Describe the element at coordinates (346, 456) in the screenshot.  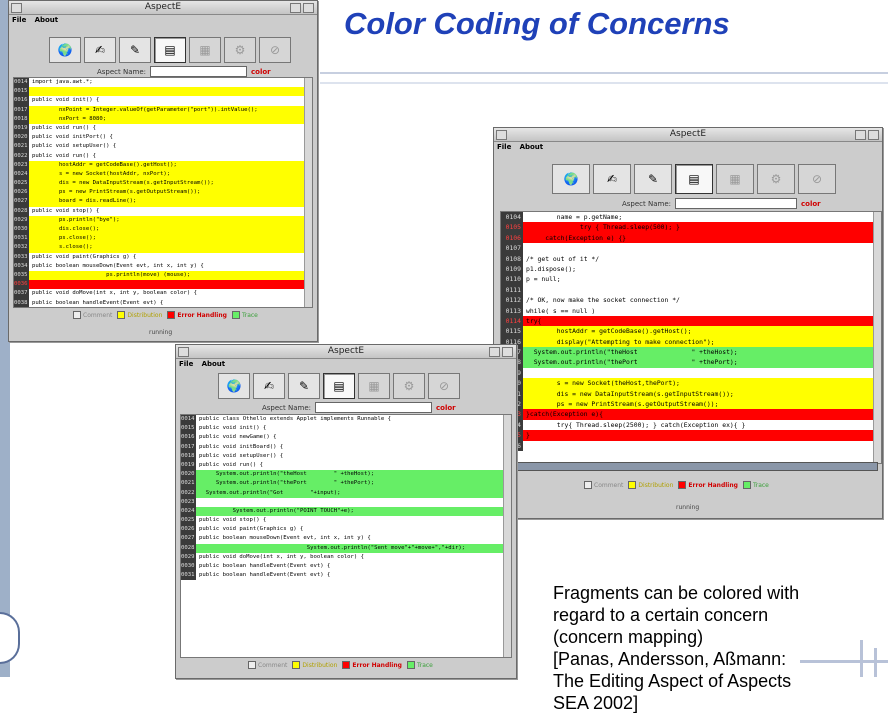
I see `code-line: 0018 public void setupUser() {` at that location.